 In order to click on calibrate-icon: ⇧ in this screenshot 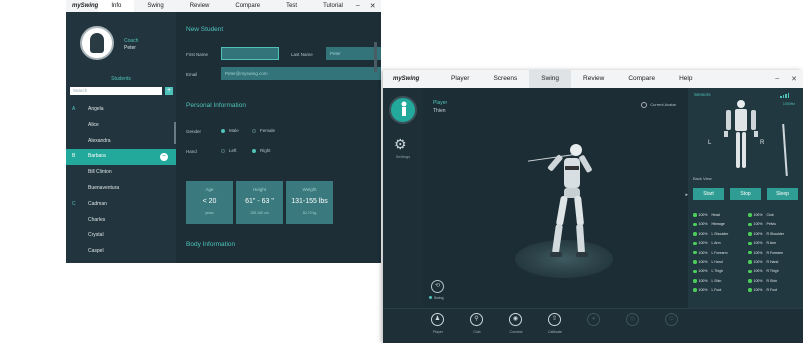, I will do `click(554, 319)`.